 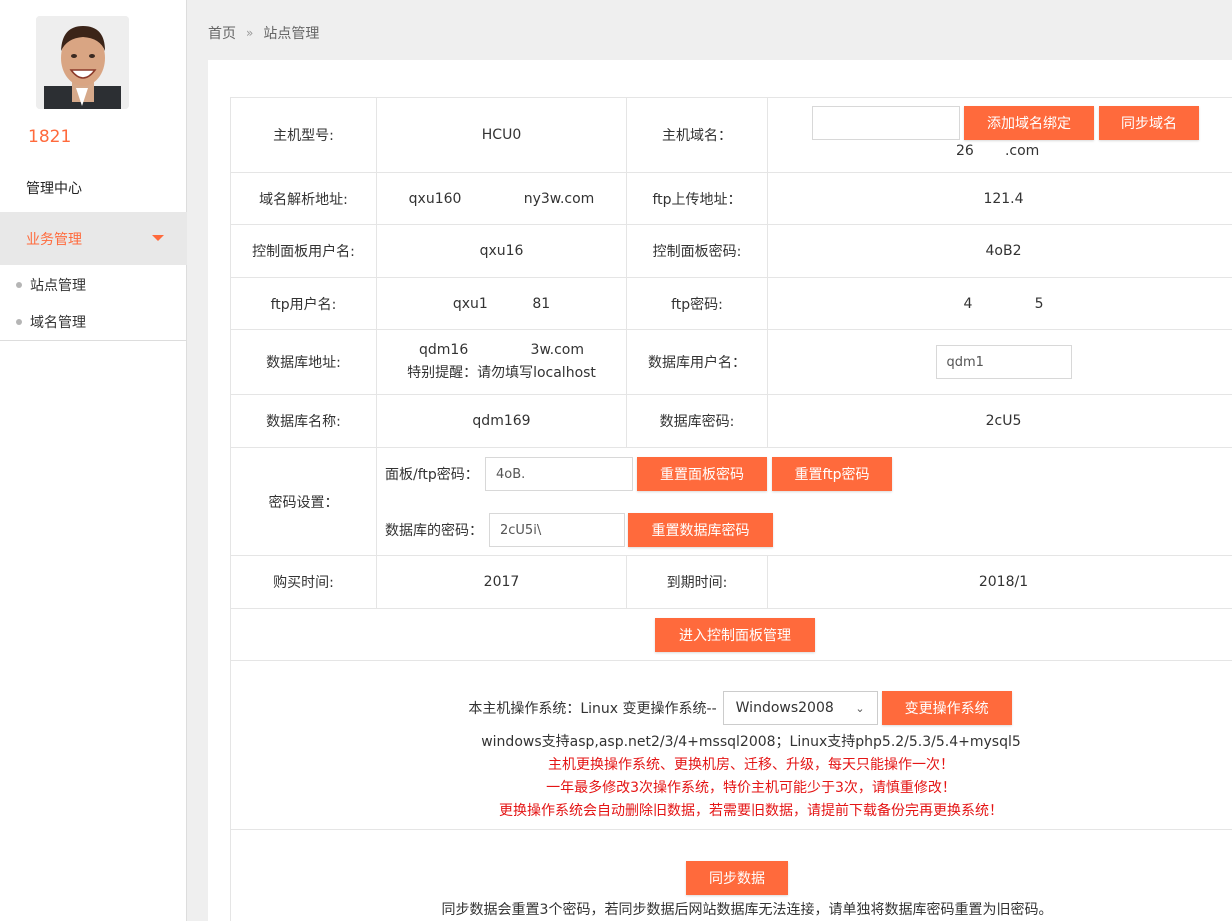 I want to click on add-domain-button: 添加域名绑定, so click(x=1029, y=123).